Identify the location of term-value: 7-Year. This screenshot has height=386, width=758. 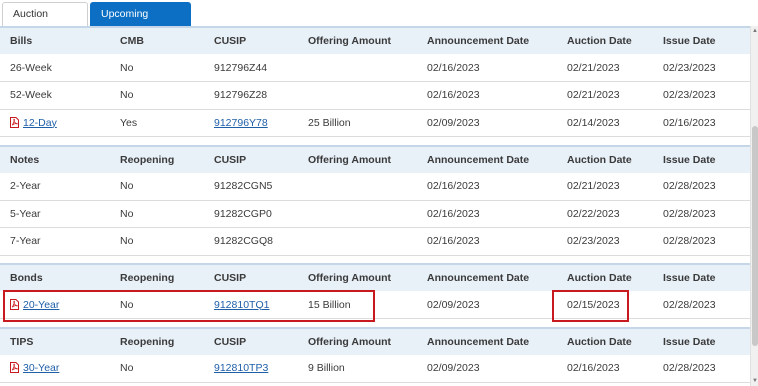
(25, 241).